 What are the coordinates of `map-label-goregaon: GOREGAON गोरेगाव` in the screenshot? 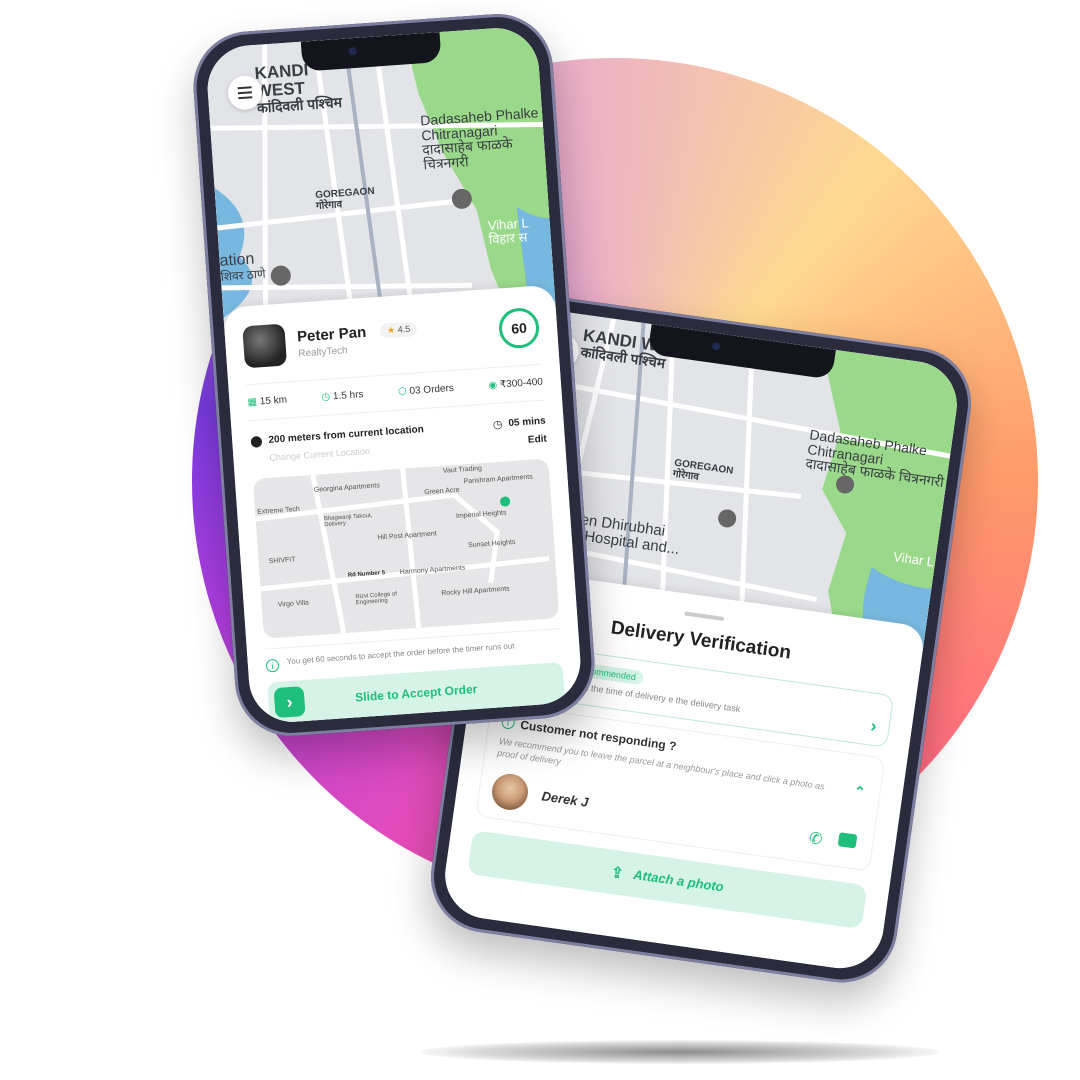 It's located at (344, 198).